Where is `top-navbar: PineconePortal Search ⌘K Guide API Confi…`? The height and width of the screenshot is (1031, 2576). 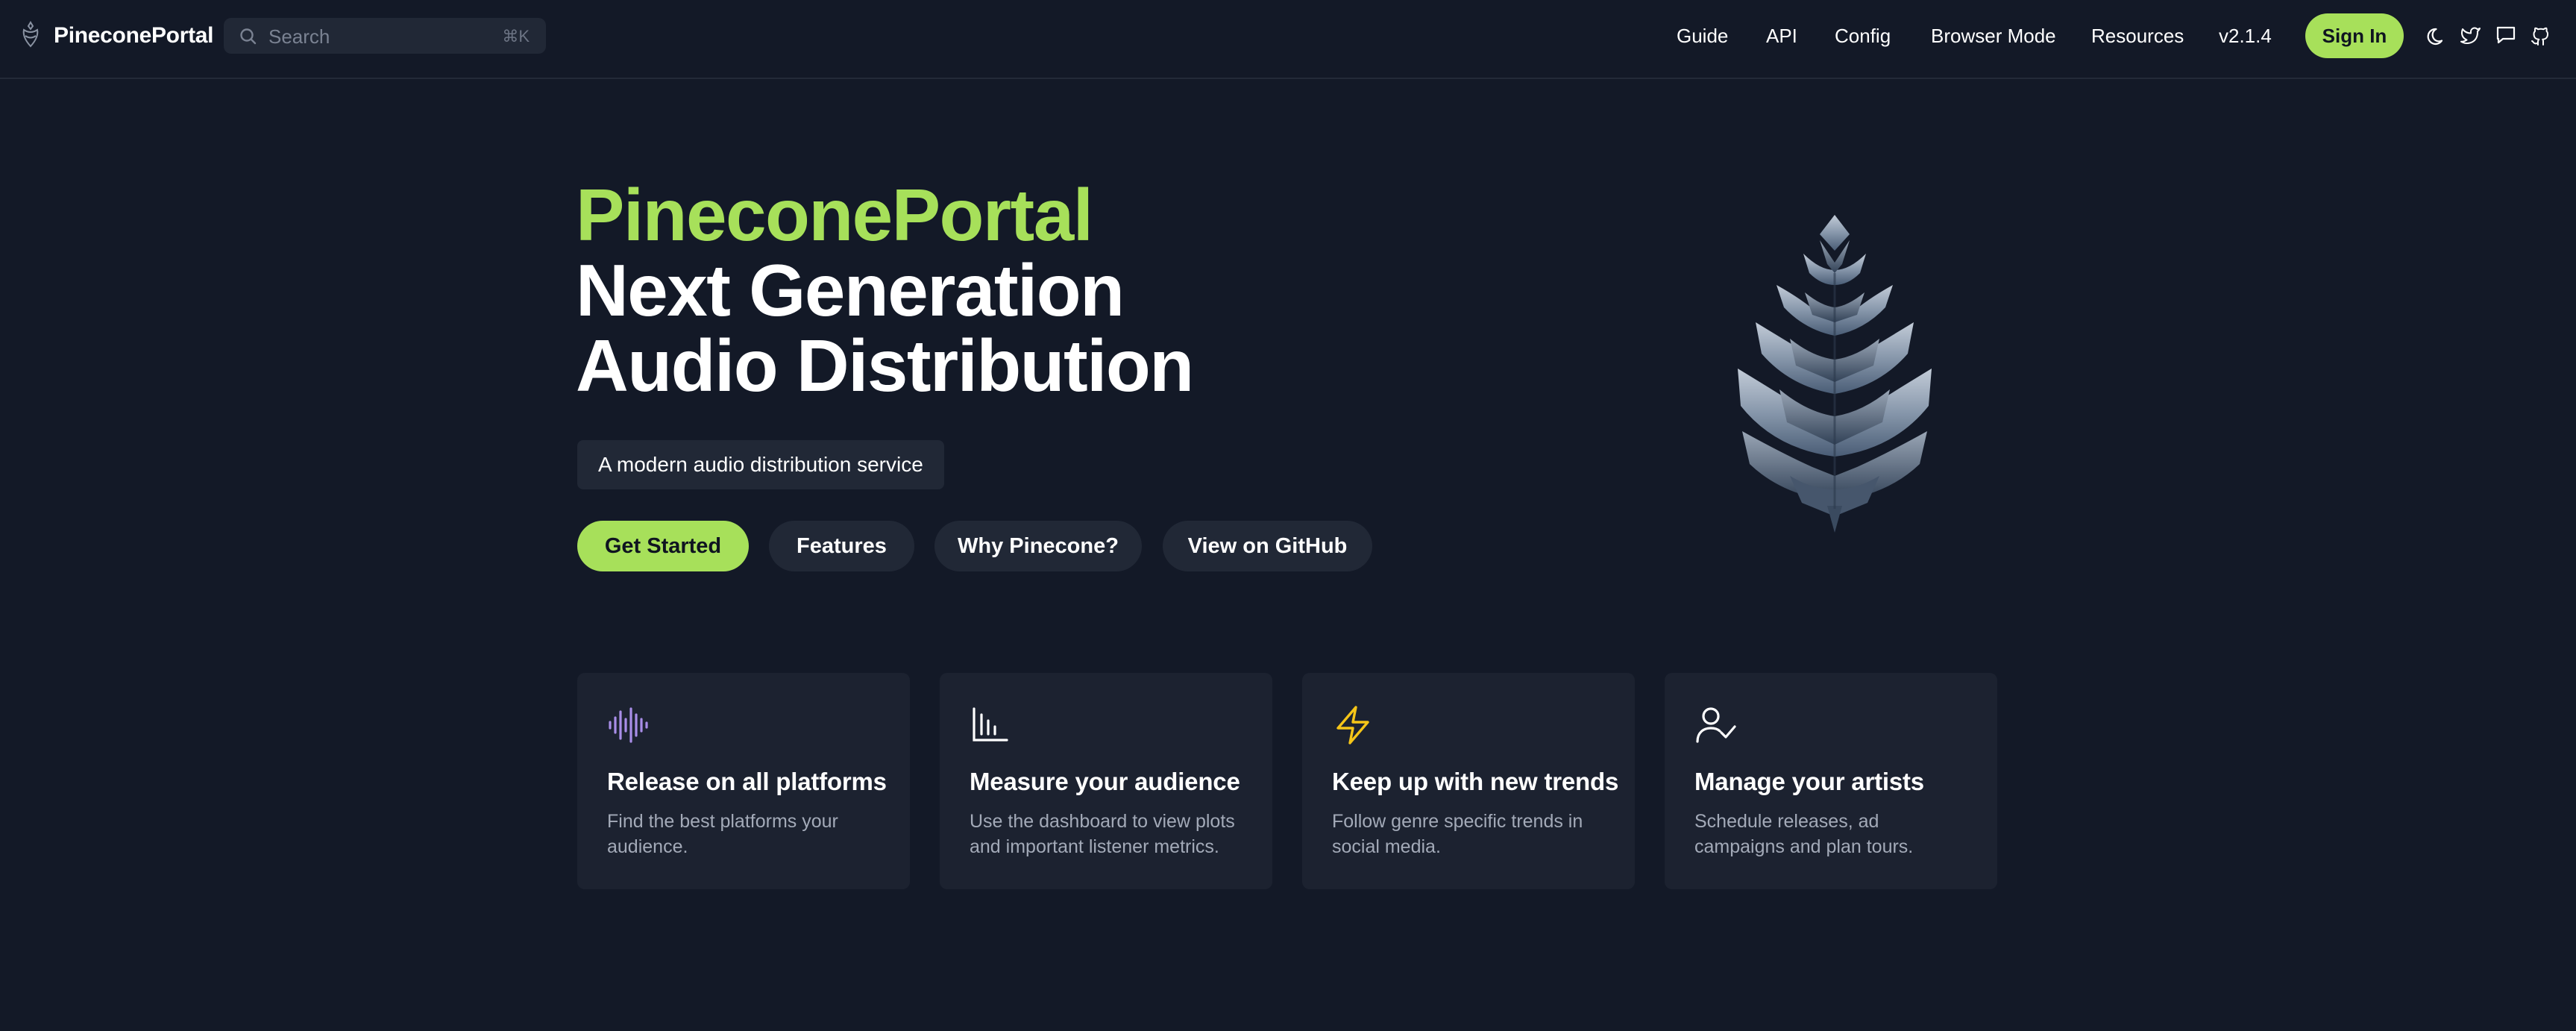 top-navbar: PineconePortal Search ⌘K Guide API Confi… is located at coordinates (1288, 39).